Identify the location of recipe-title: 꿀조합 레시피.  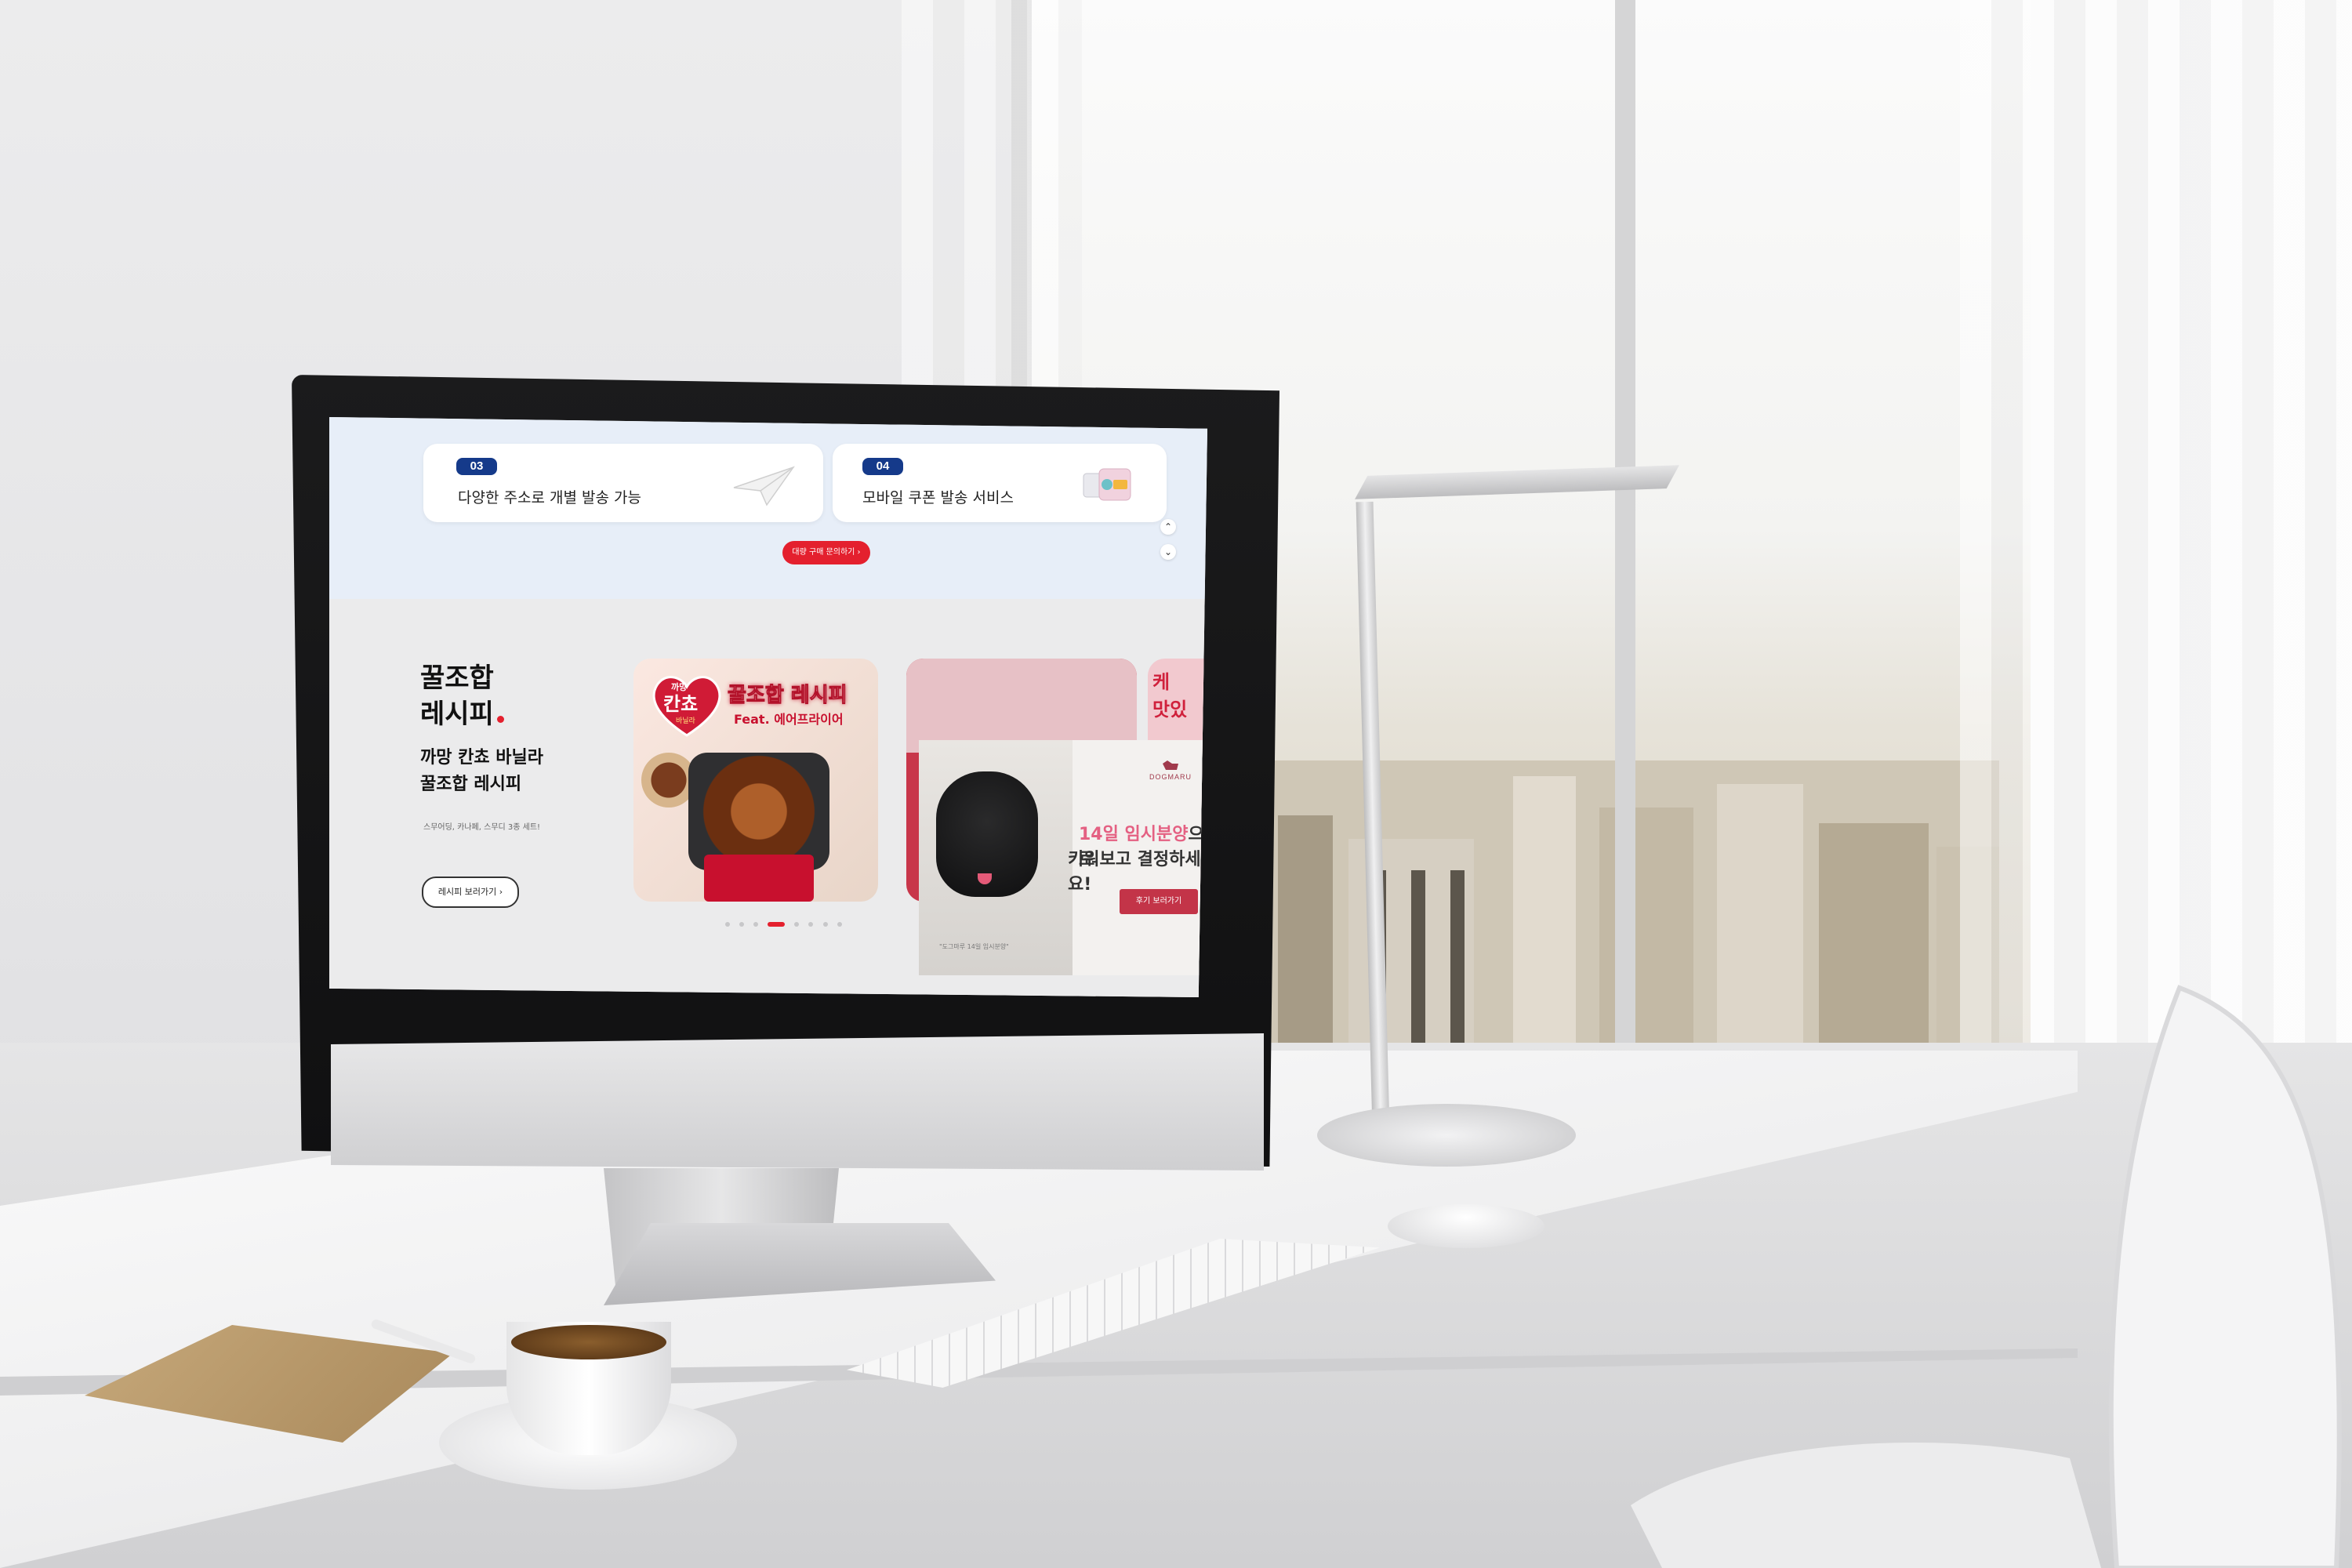
(491, 696).